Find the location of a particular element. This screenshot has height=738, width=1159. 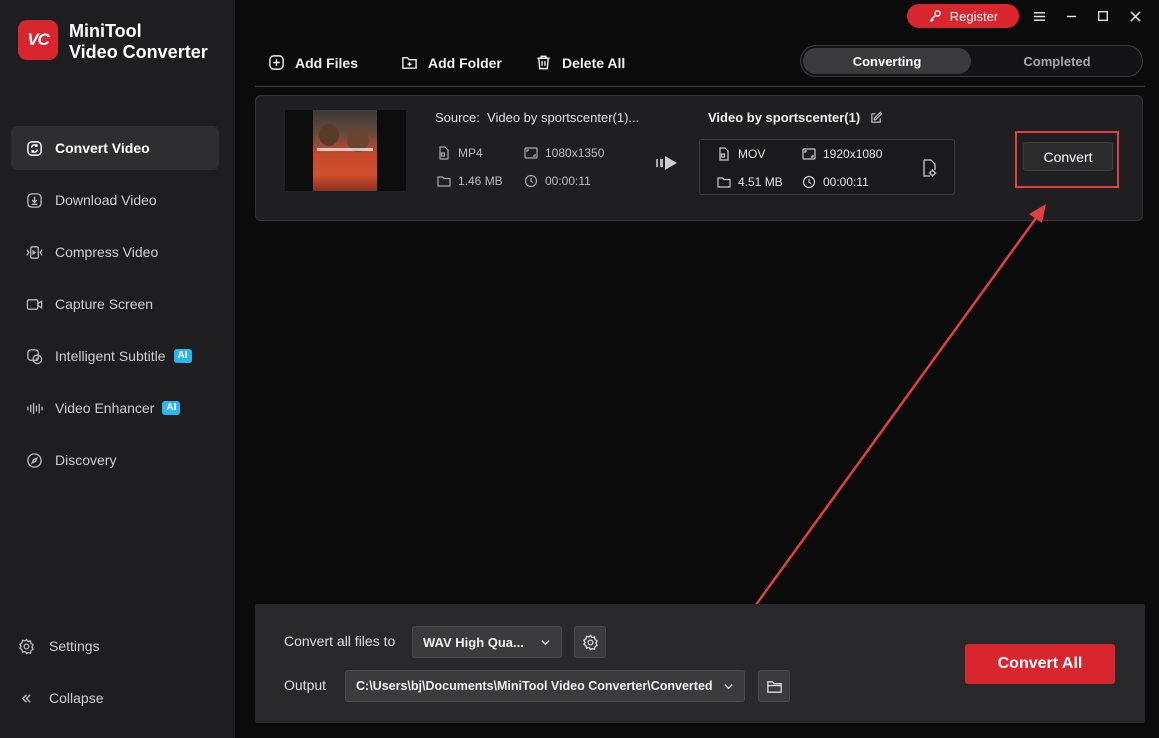

format-settings-button is located at coordinates (590, 642).